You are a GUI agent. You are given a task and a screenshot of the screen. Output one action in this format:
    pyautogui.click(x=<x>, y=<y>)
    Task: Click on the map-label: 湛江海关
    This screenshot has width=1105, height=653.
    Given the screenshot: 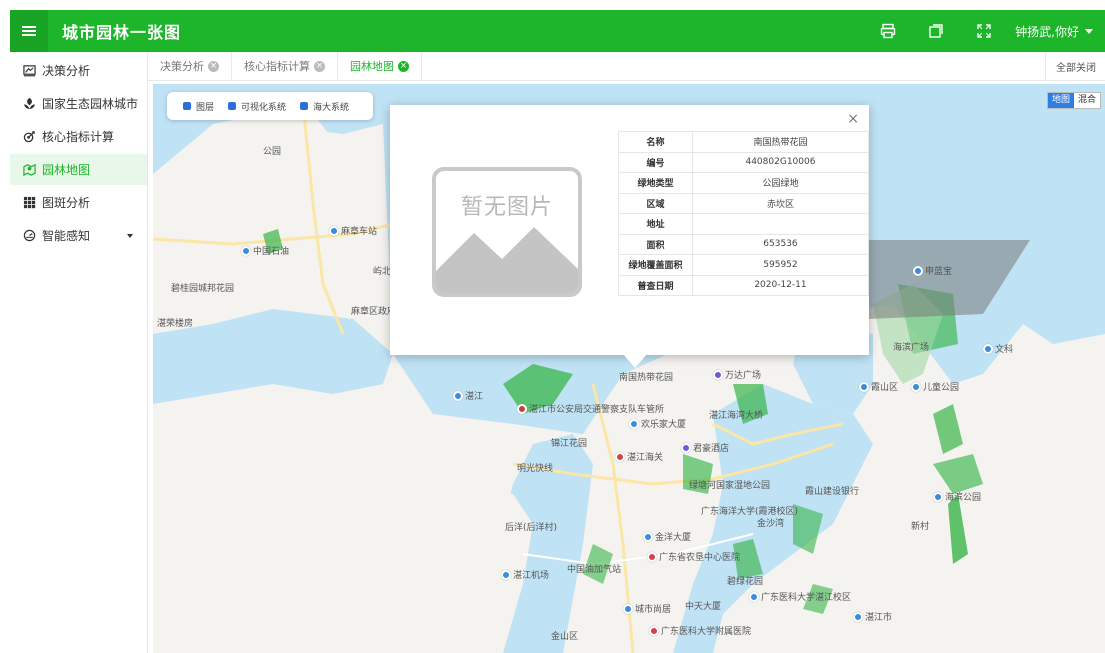 What is the action you would take?
    pyautogui.click(x=639, y=456)
    